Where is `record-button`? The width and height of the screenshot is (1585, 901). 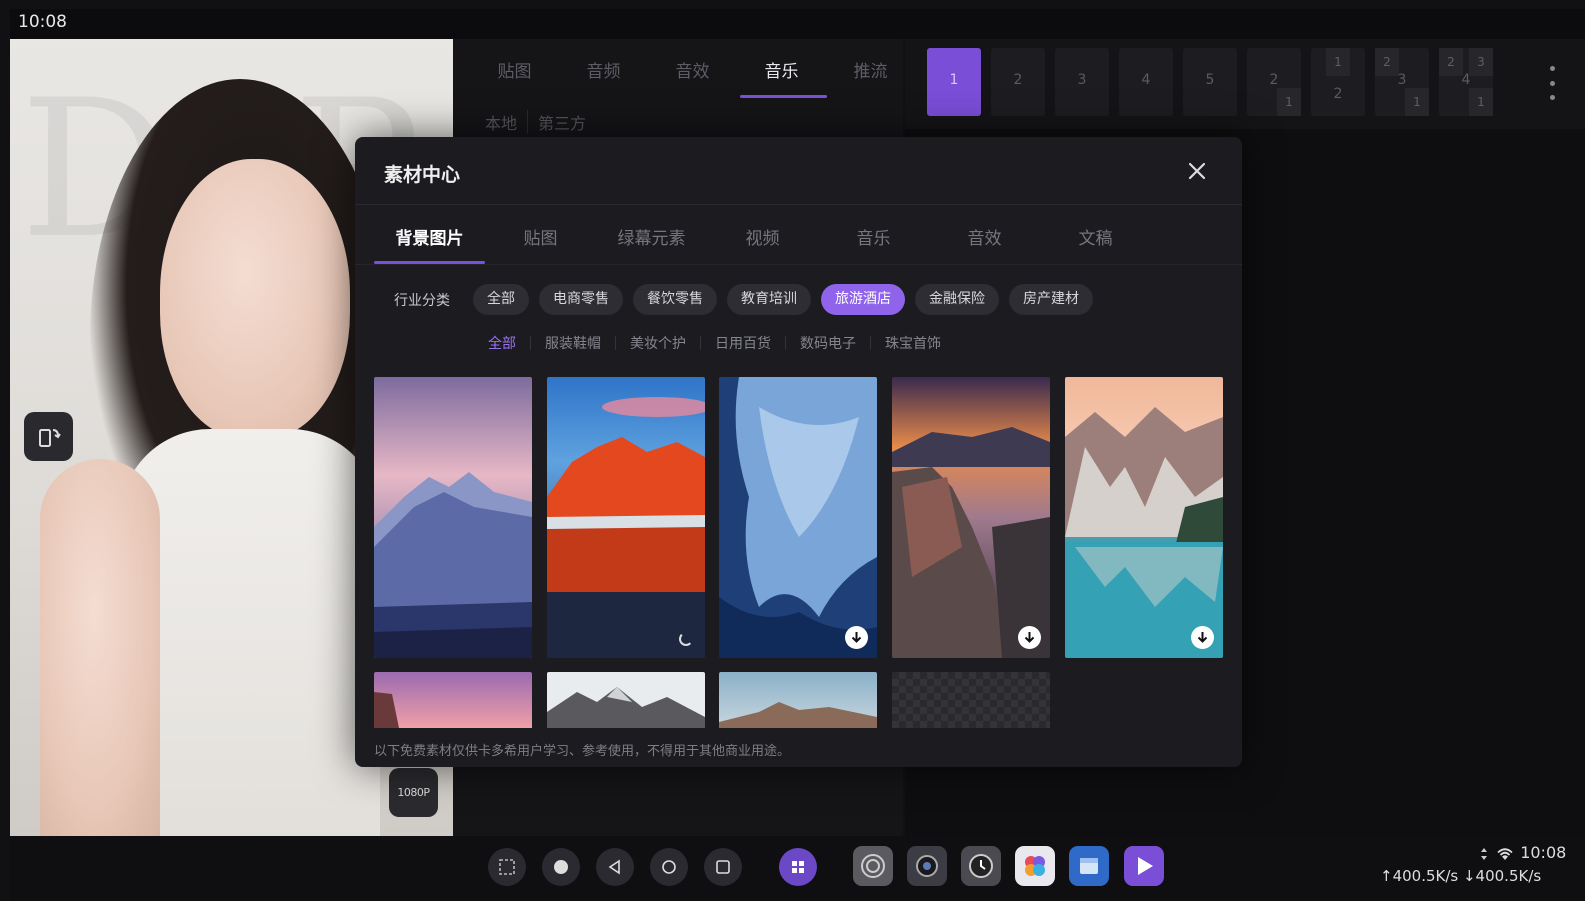
record-button is located at coordinates (561, 867).